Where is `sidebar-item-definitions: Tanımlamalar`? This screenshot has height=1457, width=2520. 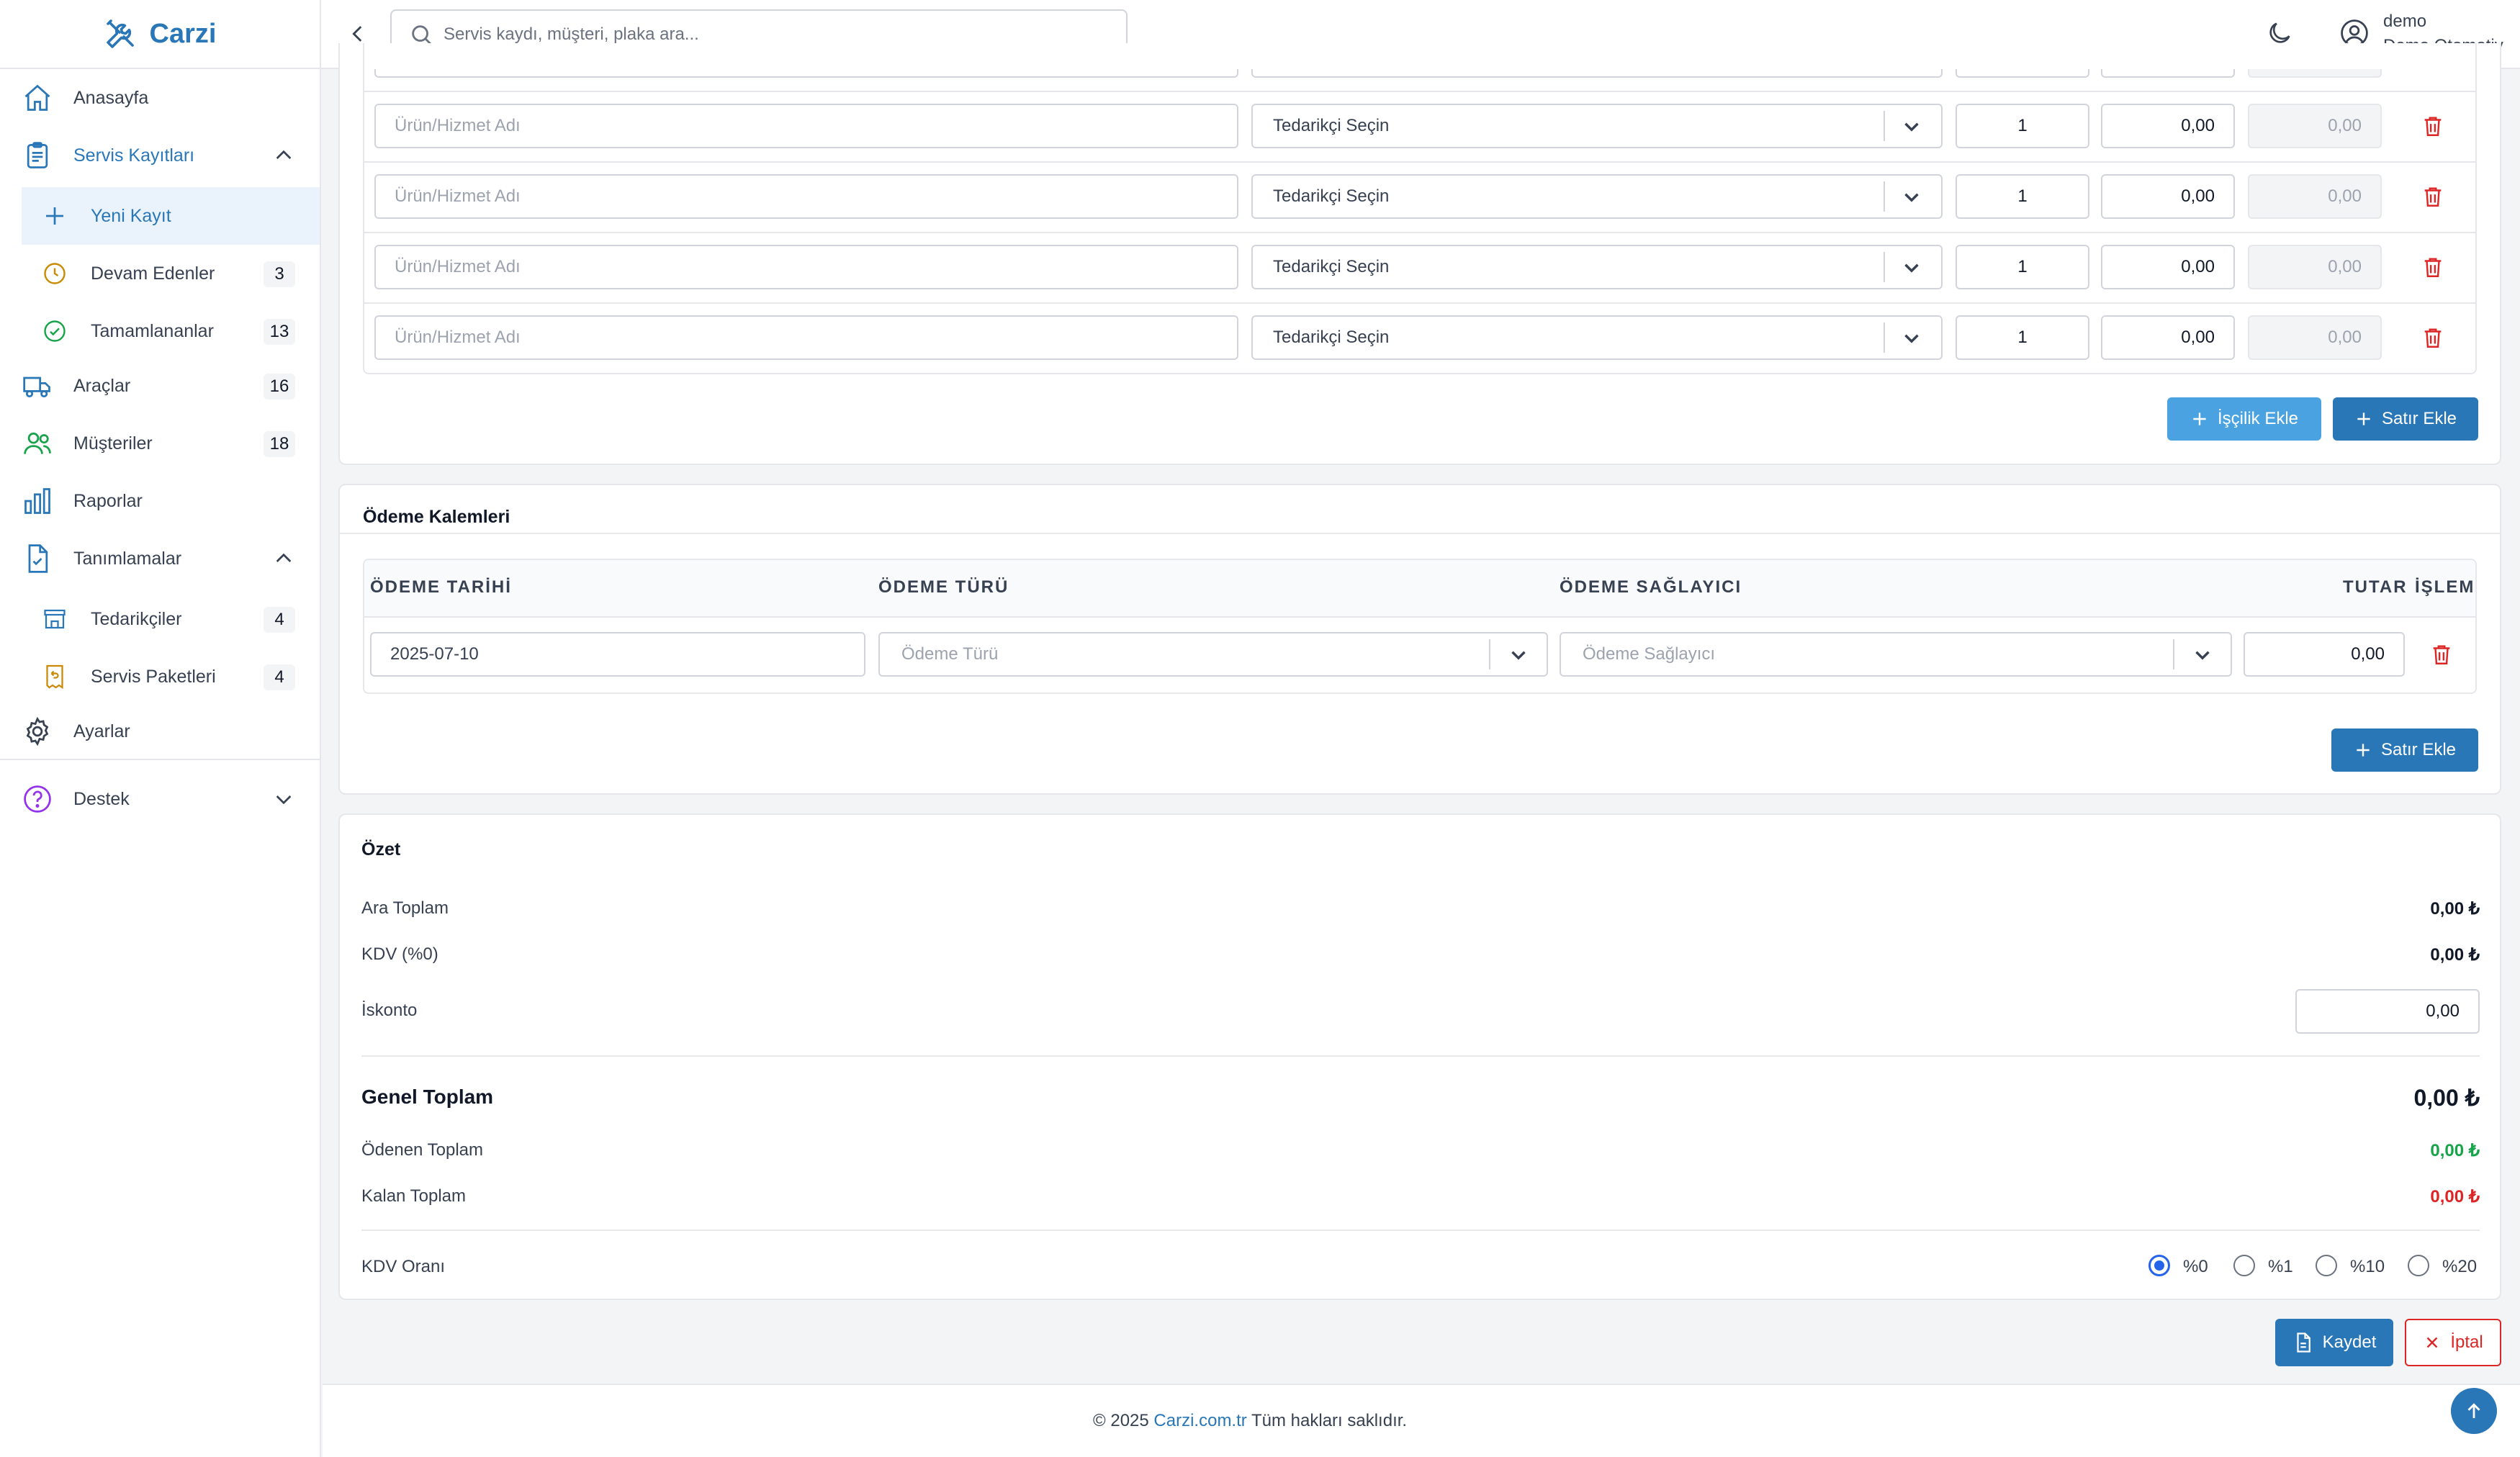
sidebar-item-definitions: Tanımlamalar is located at coordinates (160, 558).